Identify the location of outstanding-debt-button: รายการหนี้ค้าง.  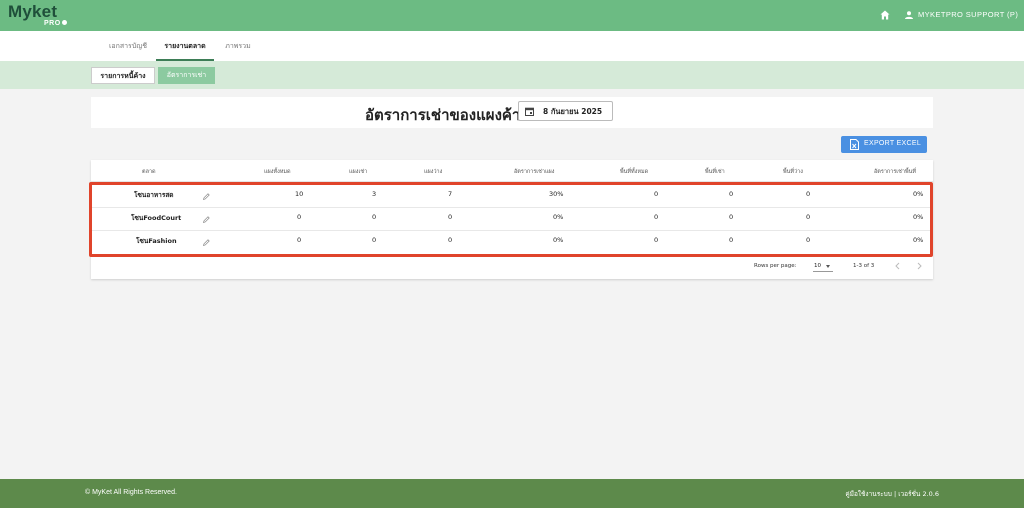
(123, 75).